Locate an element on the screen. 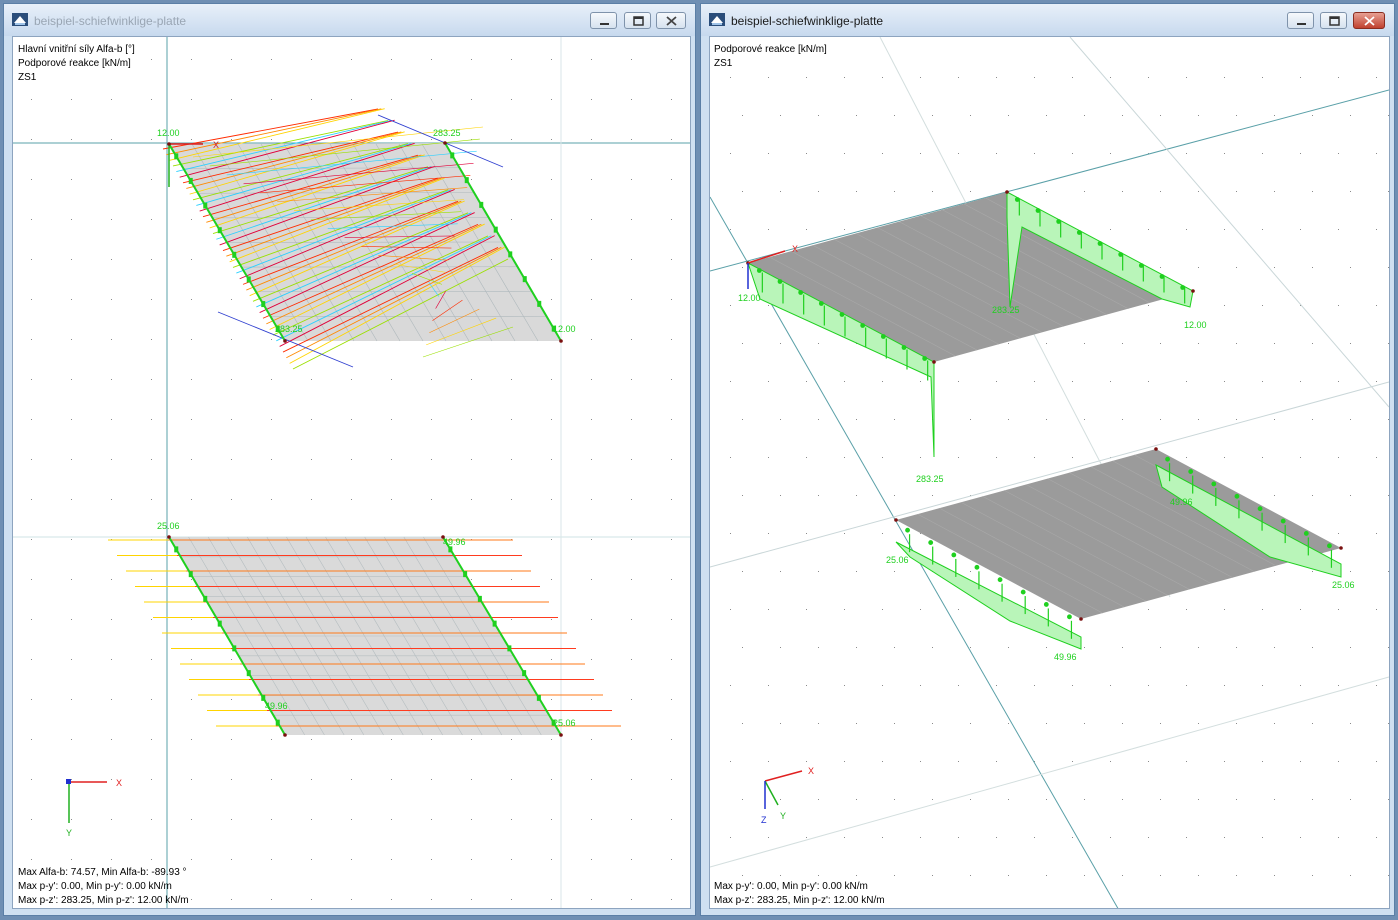 The height and width of the screenshot is (920, 1398). summary-line: Max p-y': 0.00, Min p-y': 0.00 kN/m is located at coordinates (791, 886).